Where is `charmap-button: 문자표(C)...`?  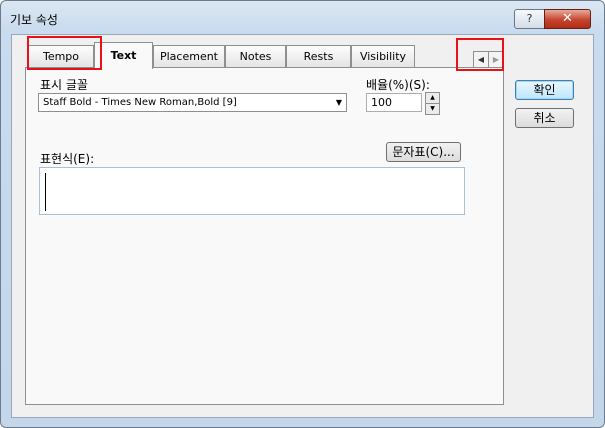
charmap-button: 문자표(C)... is located at coordinates (423, 152).